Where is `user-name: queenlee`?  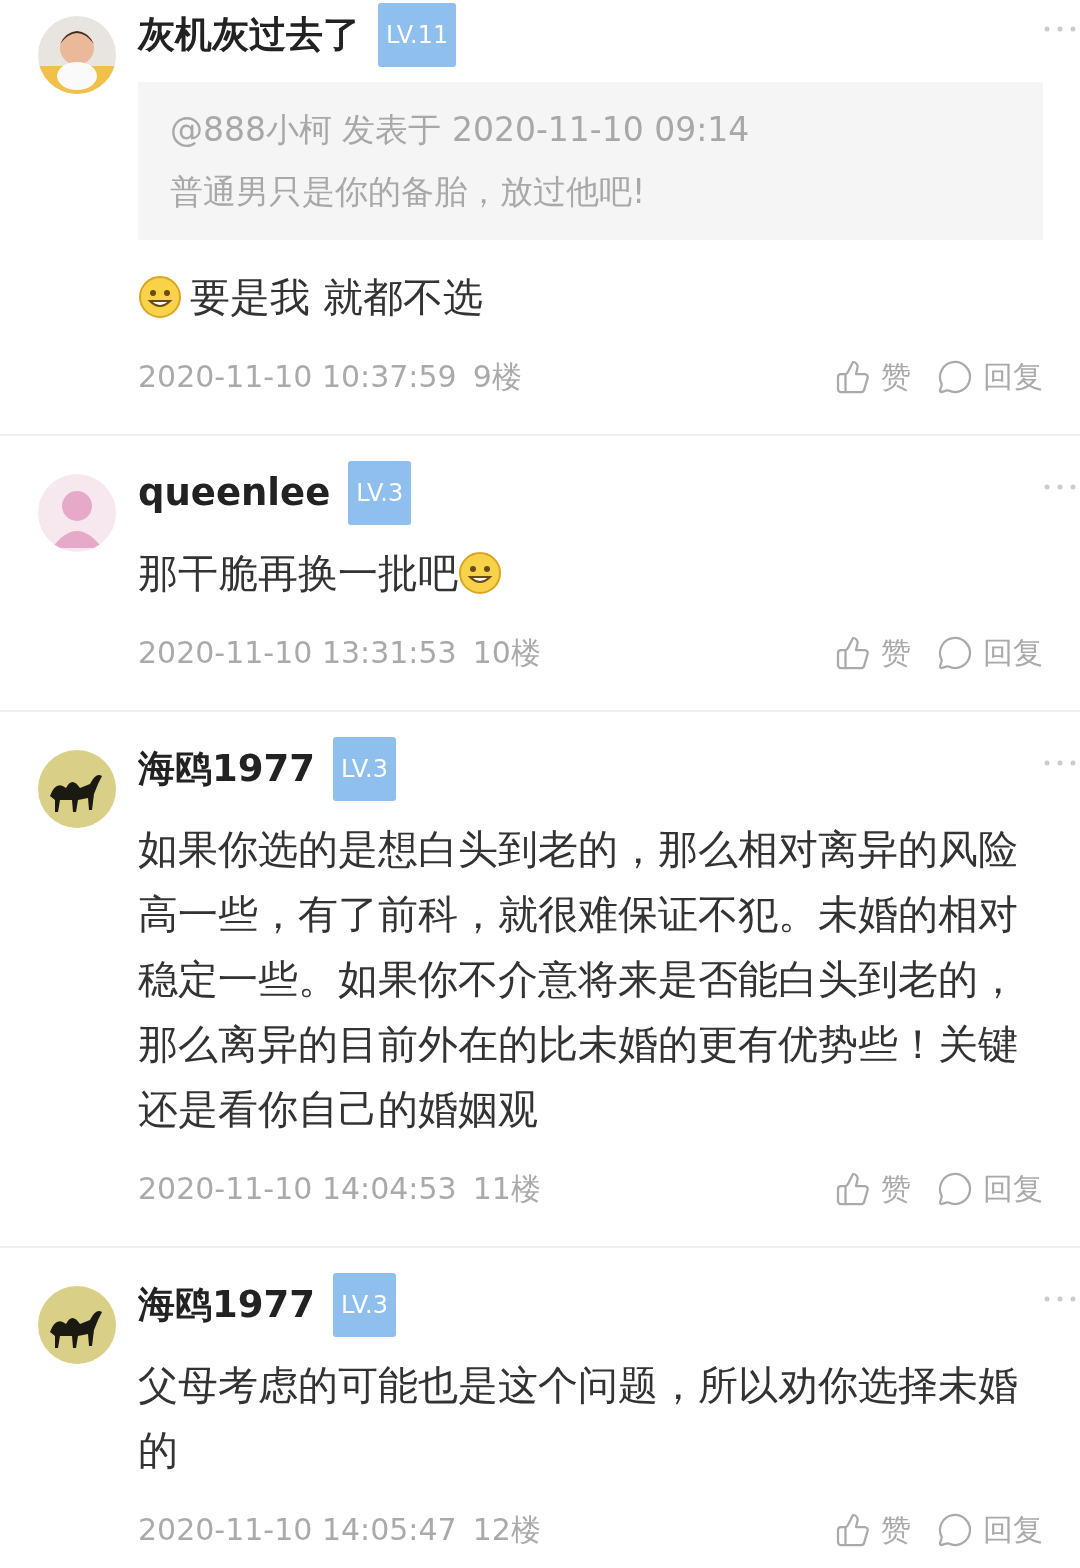
user-name: queenlee is located at coordinates (234, 493).